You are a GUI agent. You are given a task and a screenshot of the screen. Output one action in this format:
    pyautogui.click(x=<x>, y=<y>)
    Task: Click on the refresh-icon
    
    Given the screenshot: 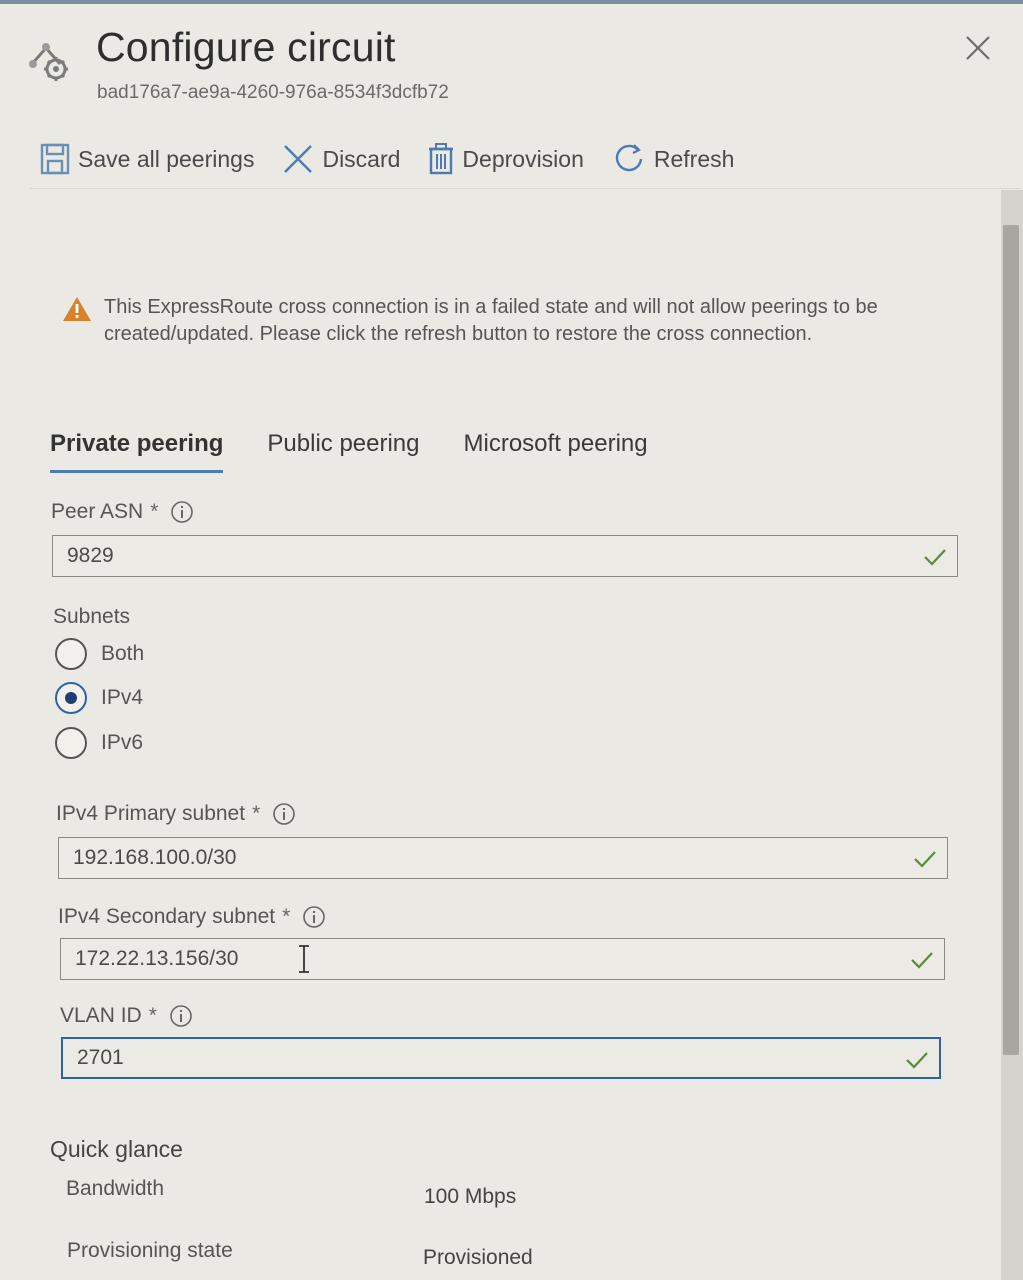 What is the action you would take?
    pyautogui.click(x=629, y=158)
    